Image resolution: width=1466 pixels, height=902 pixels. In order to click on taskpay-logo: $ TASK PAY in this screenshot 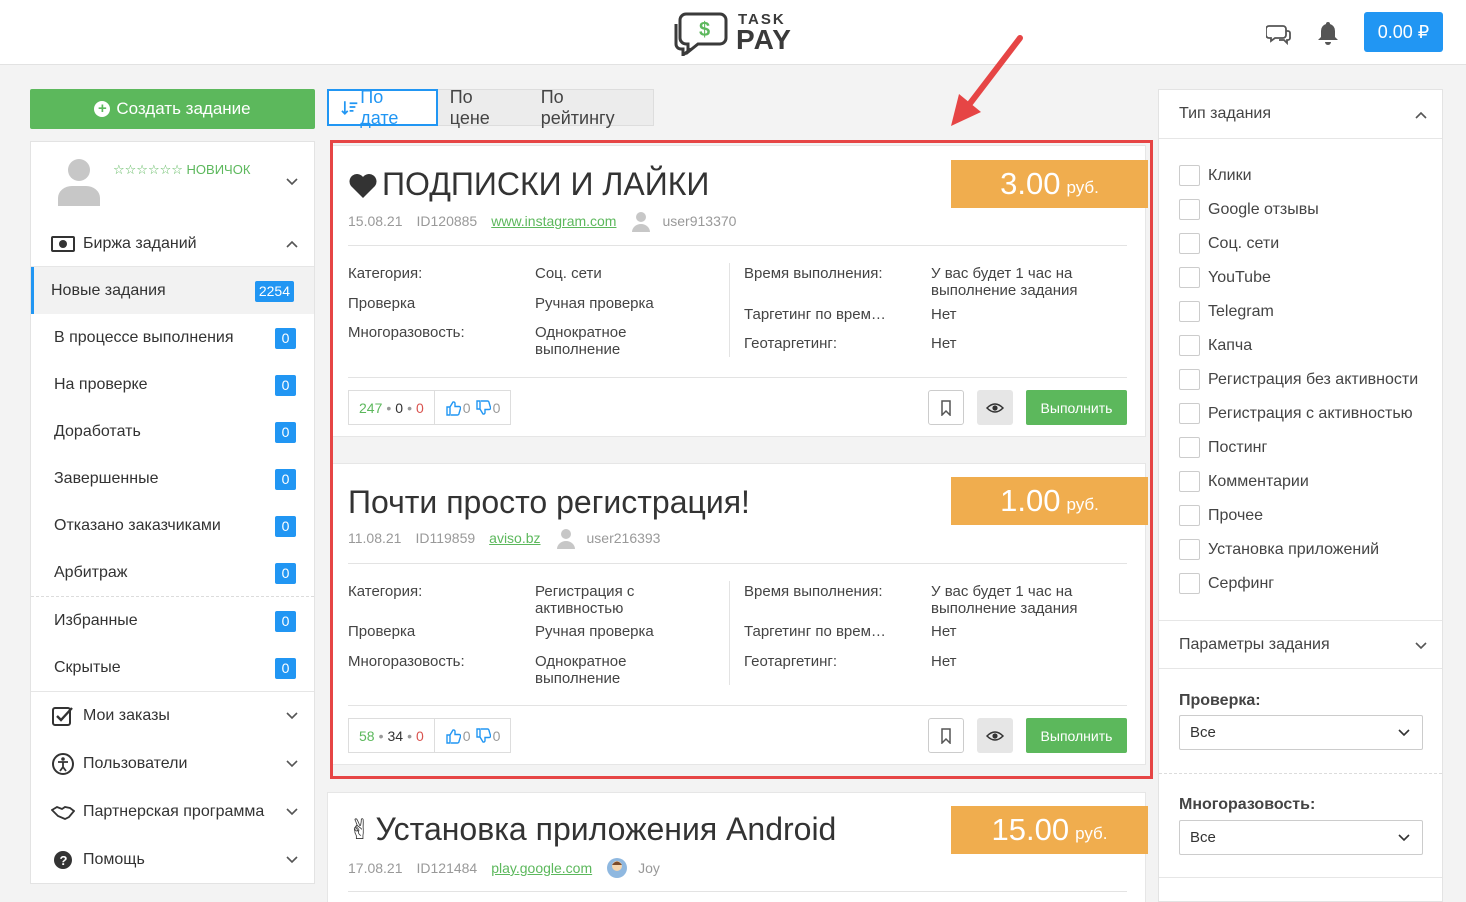, I will do `click(732, 33)`.